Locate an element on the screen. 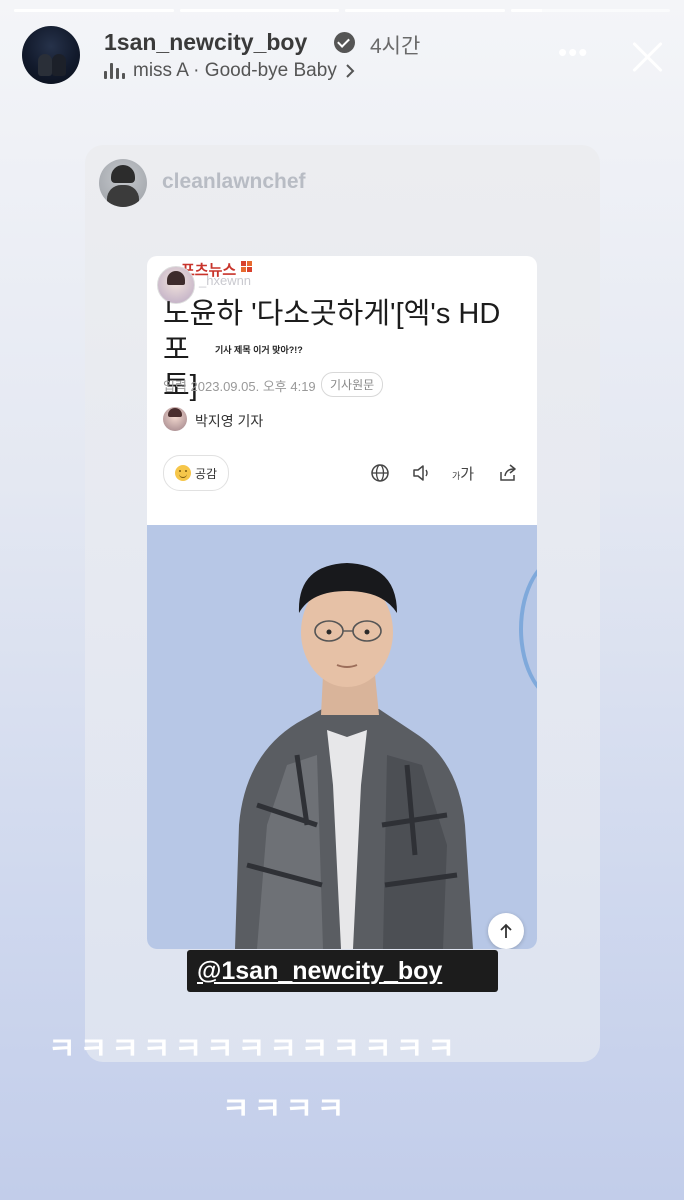 This screenshot has height=1200, width=684. share-icon is located at coordinates (508, 473).